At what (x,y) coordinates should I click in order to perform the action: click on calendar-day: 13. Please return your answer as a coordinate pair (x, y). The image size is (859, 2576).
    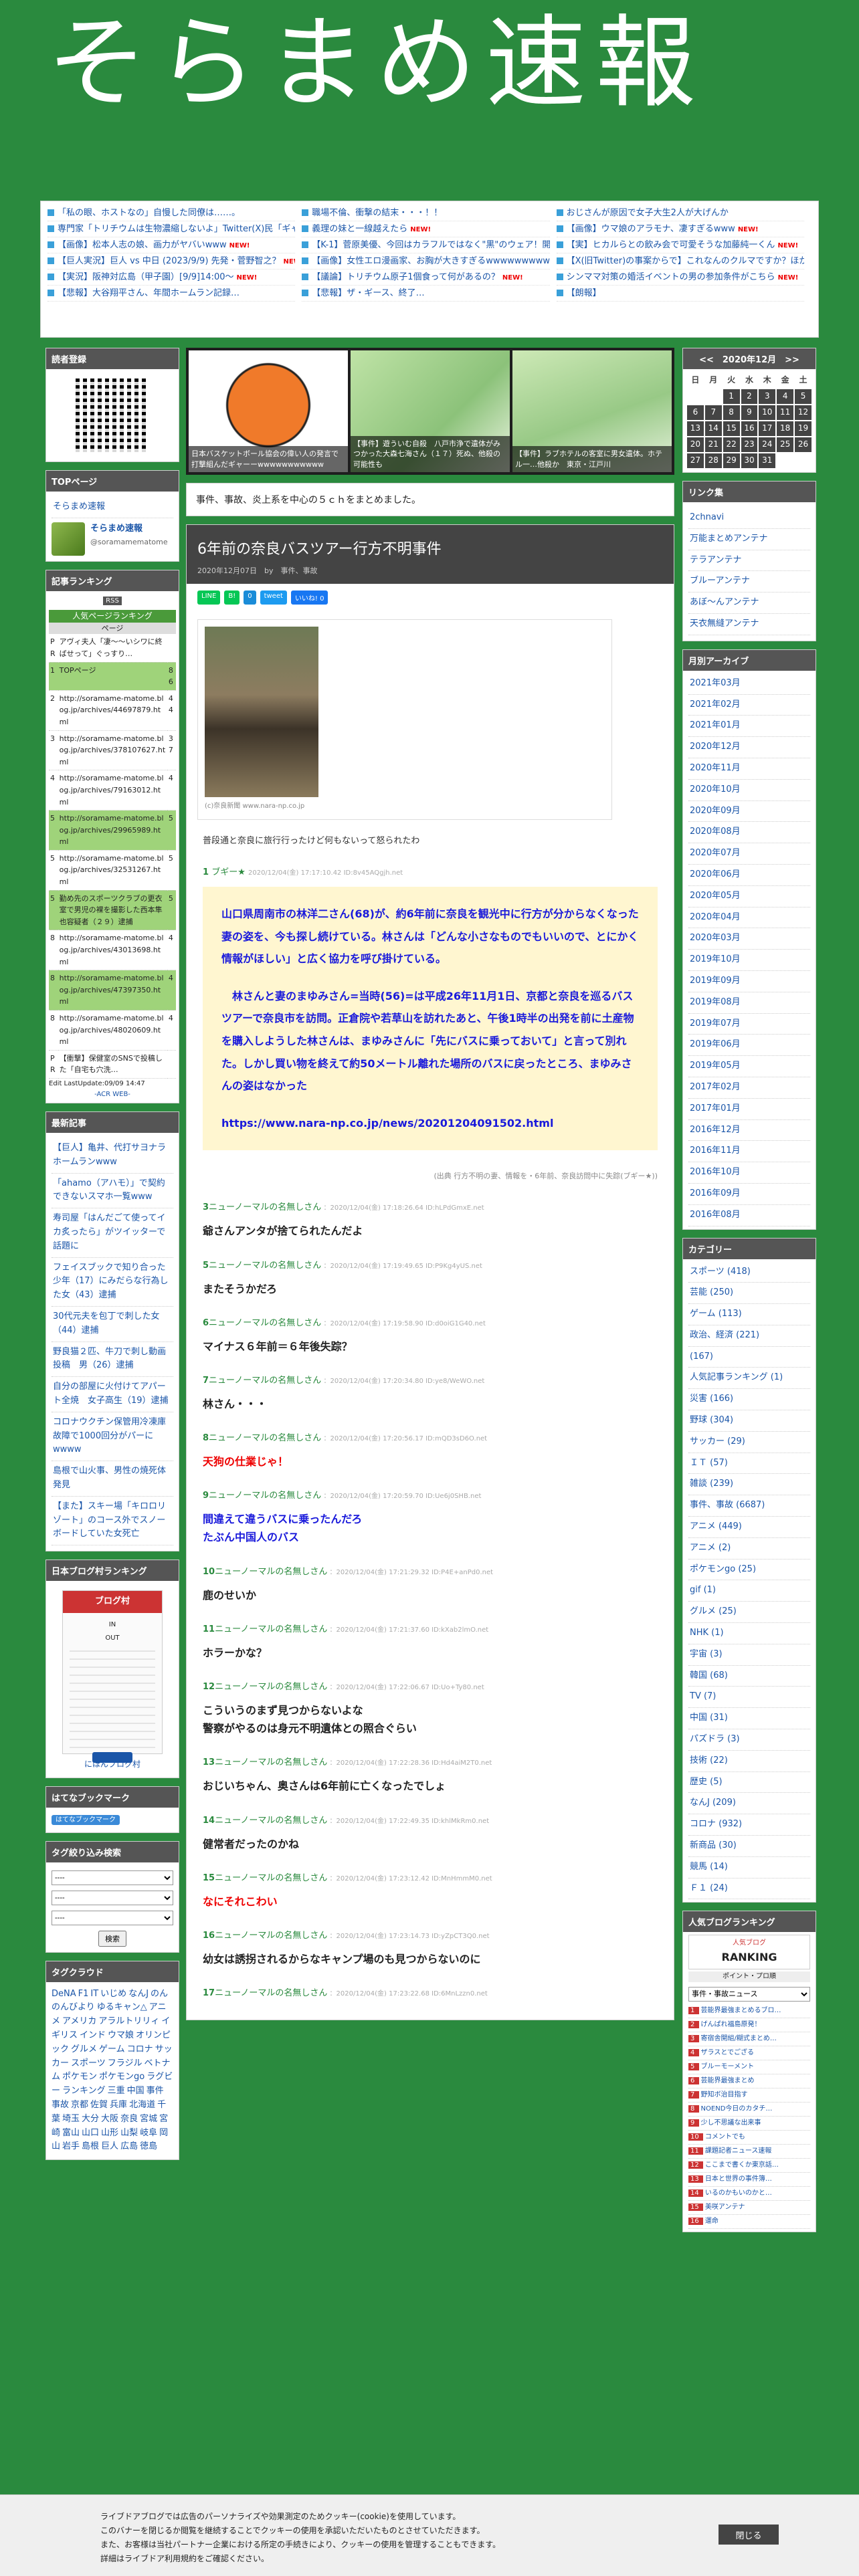
    Looking at the image, I should click on (696, 428).